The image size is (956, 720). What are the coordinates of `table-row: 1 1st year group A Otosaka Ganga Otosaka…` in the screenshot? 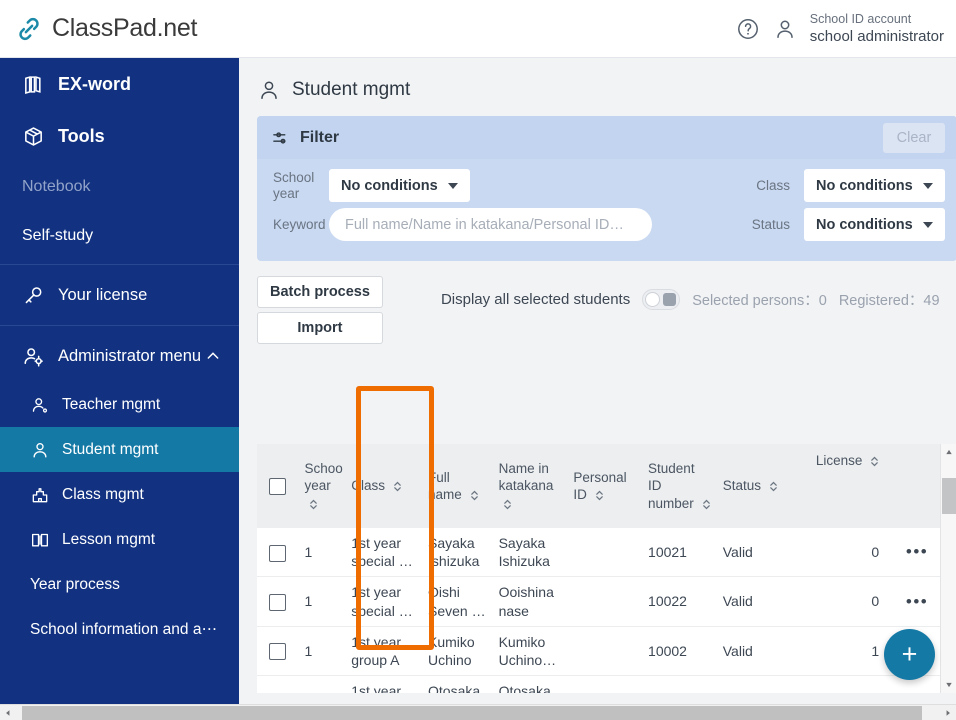 It's located at (599, 684).